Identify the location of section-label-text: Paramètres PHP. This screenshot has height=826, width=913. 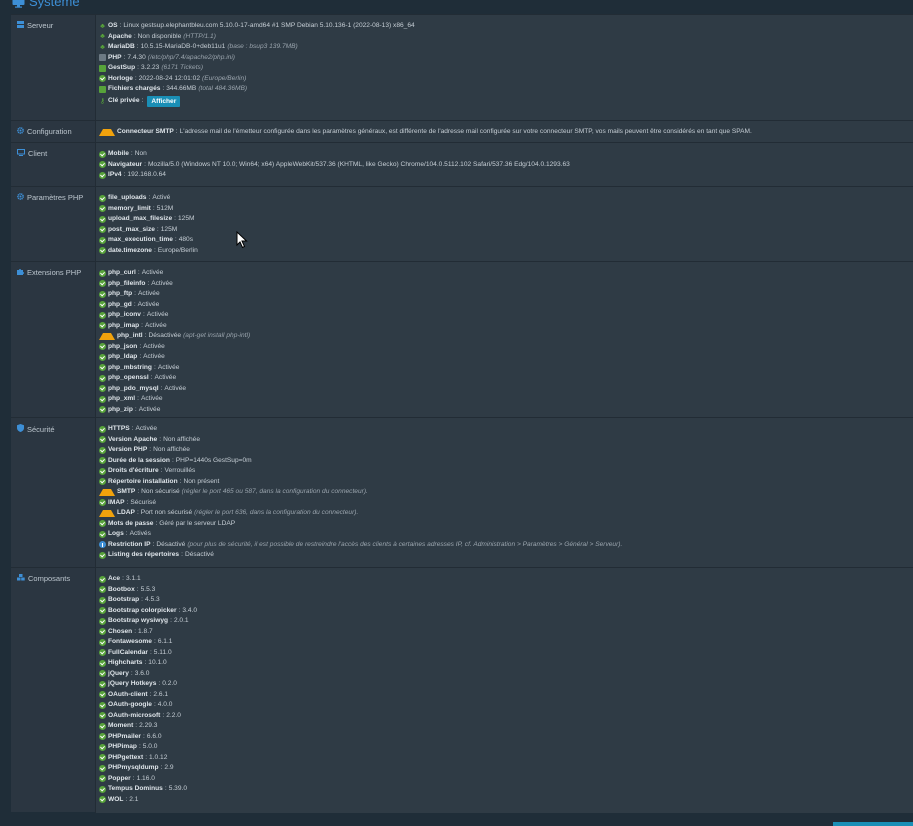
(55, 197).